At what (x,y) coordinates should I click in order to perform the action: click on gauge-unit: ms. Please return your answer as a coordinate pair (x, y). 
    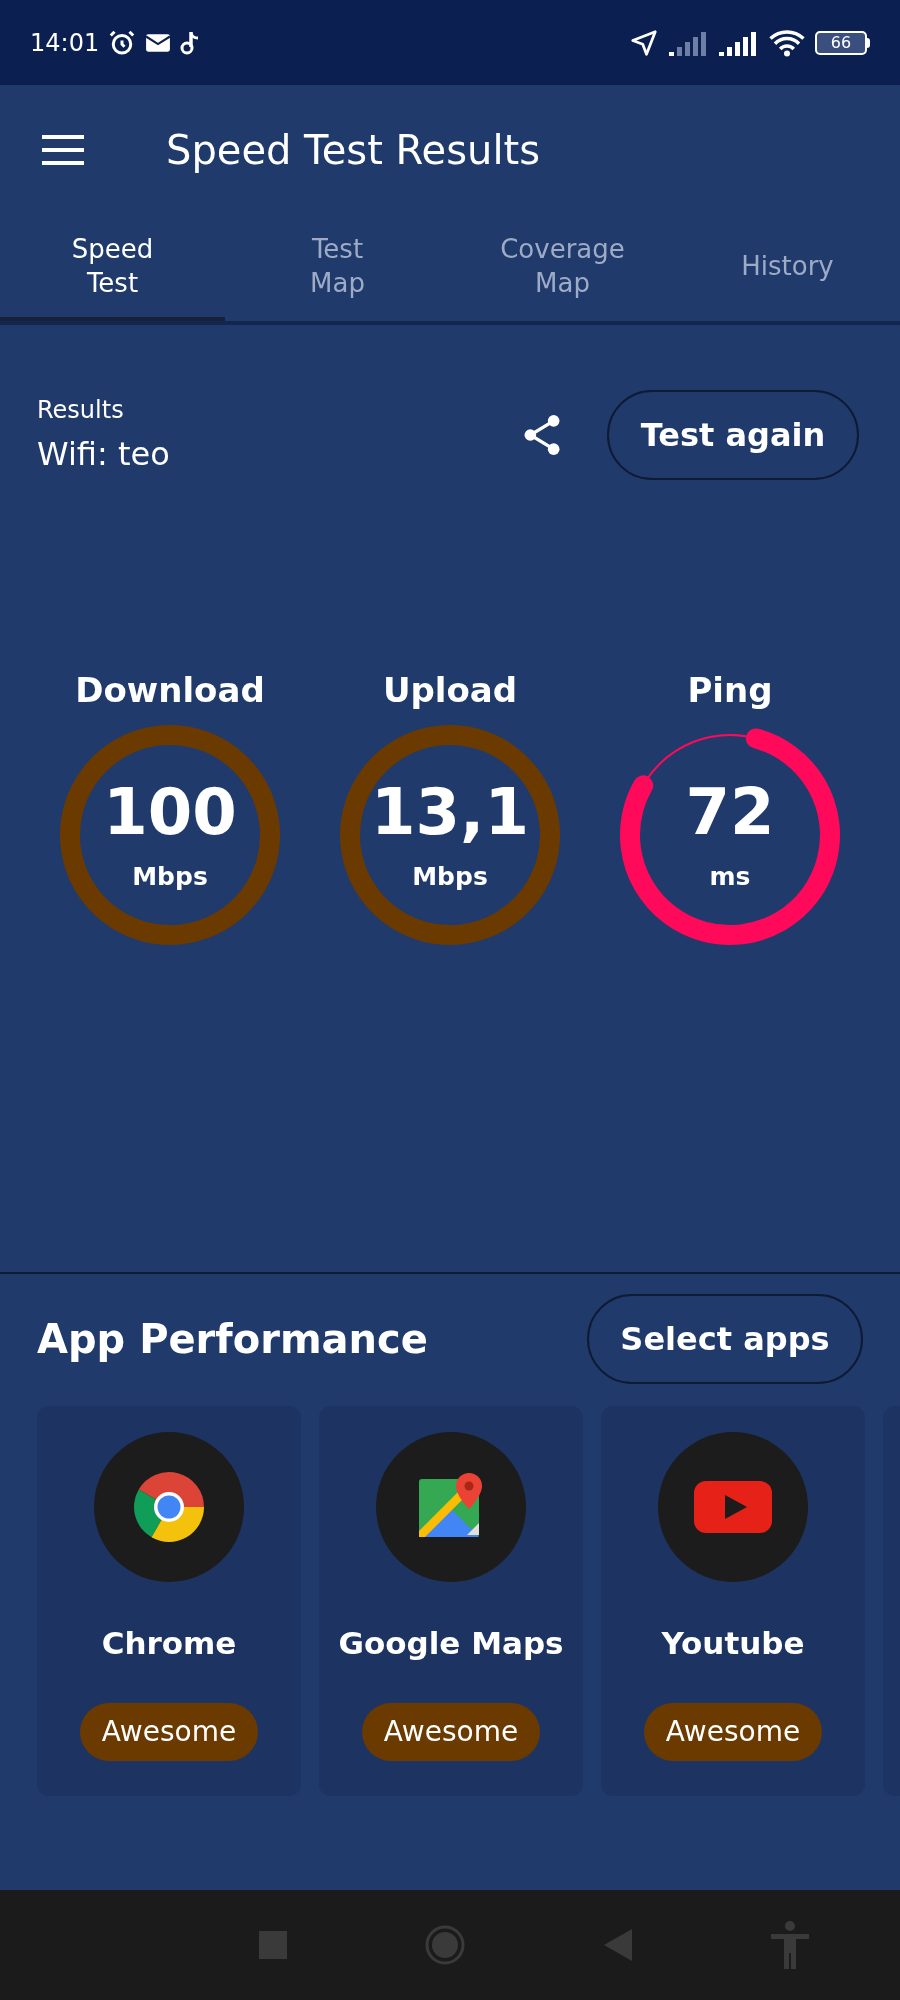
    Looking at the image, I should click on (730, 877).